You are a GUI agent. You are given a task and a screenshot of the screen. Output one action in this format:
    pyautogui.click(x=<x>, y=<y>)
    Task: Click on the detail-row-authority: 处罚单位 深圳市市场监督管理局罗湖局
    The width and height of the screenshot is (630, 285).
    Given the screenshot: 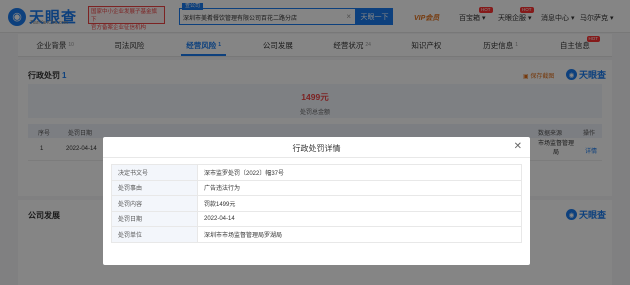 What is the action you would take?
    pyautogui.click(x=316, y=234)
    